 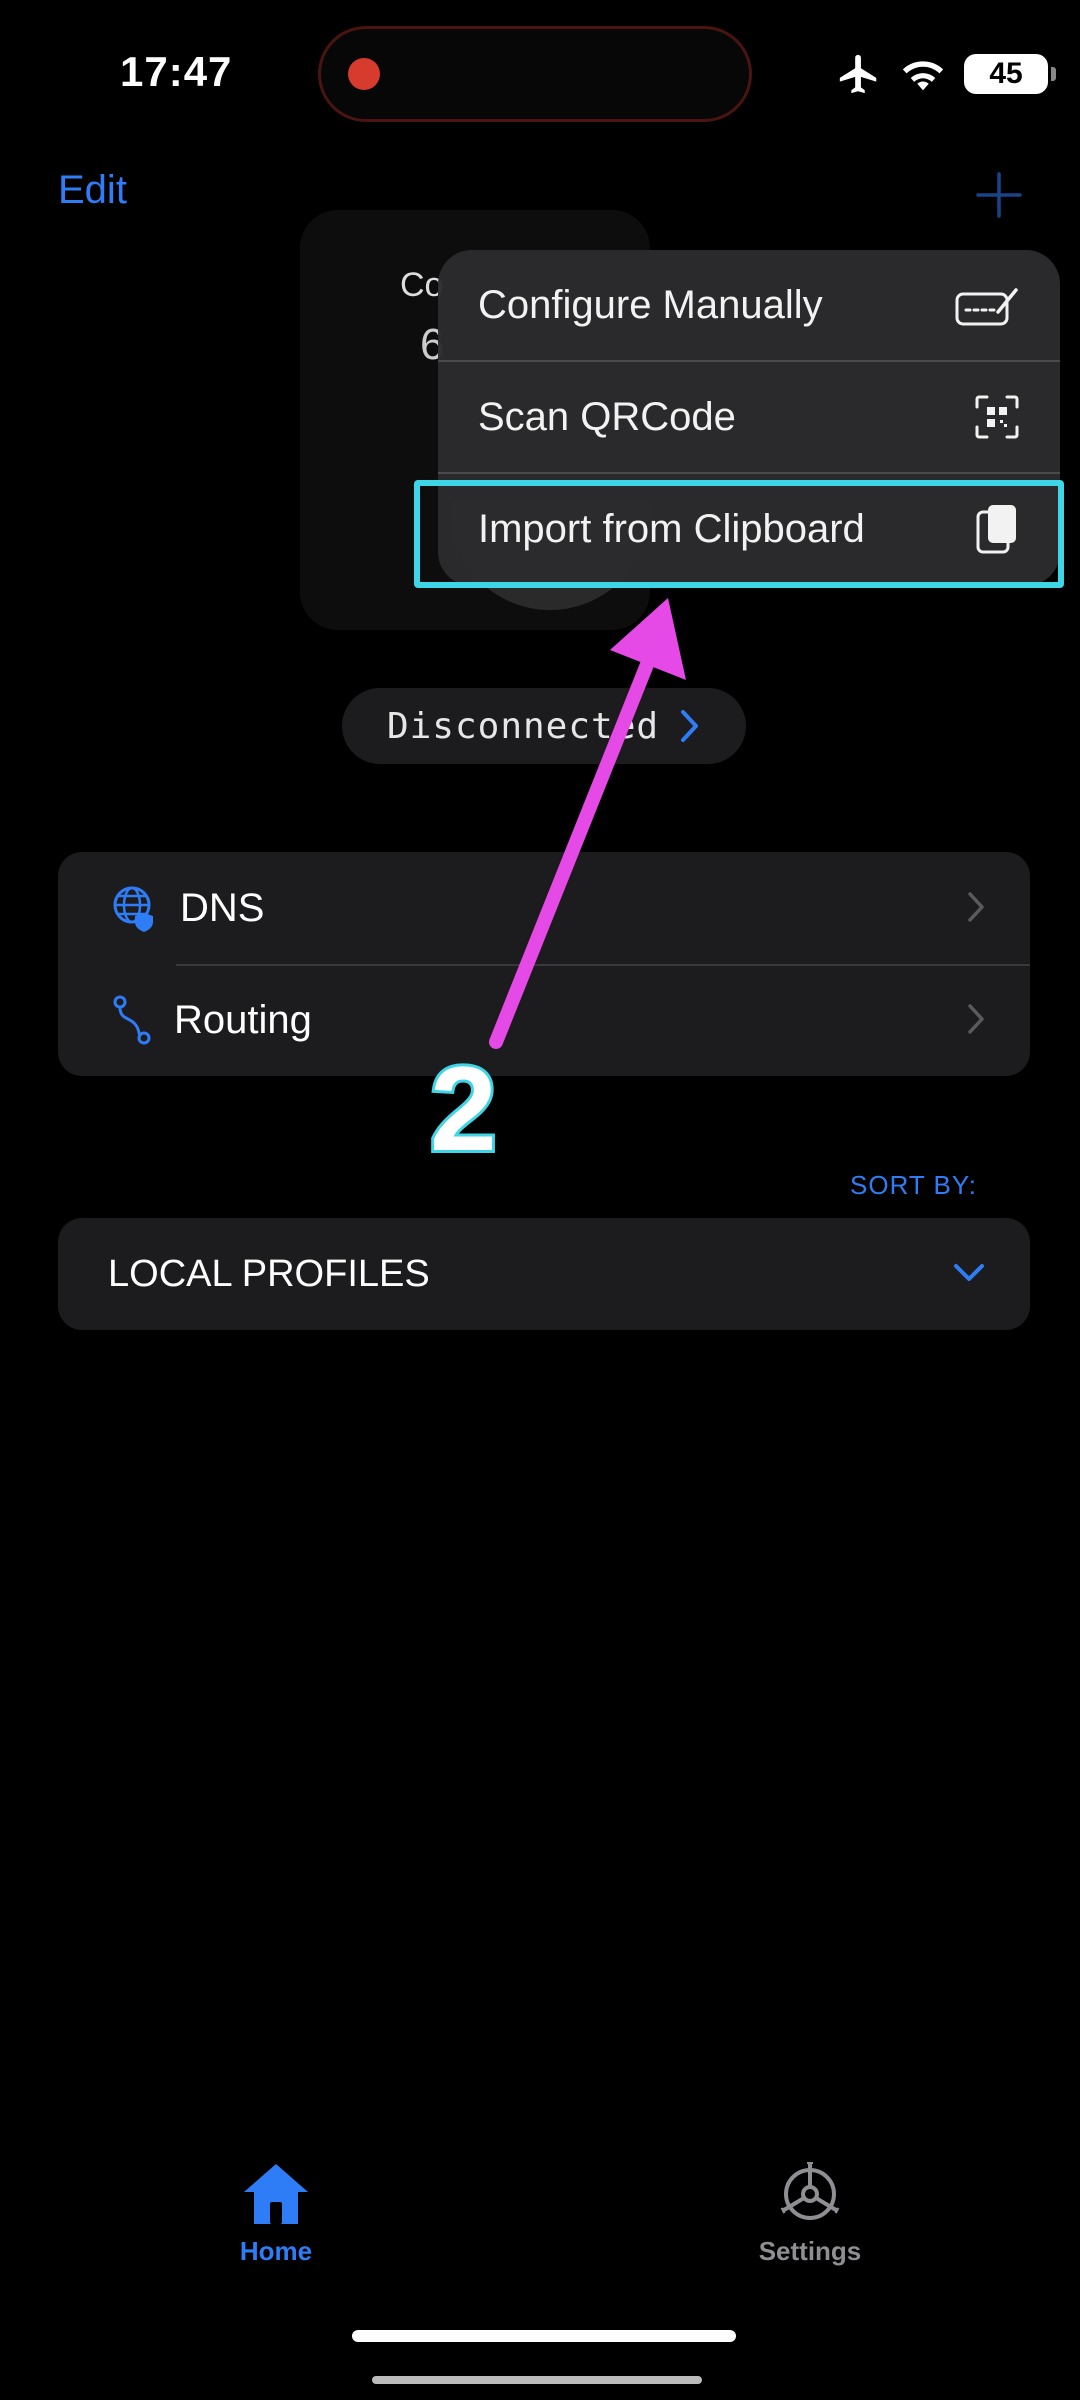 What do you see at coordinates (523, 726) in the screenshot?
I see `connection-status-label: Disconnected` at bounding box center [523, 726].